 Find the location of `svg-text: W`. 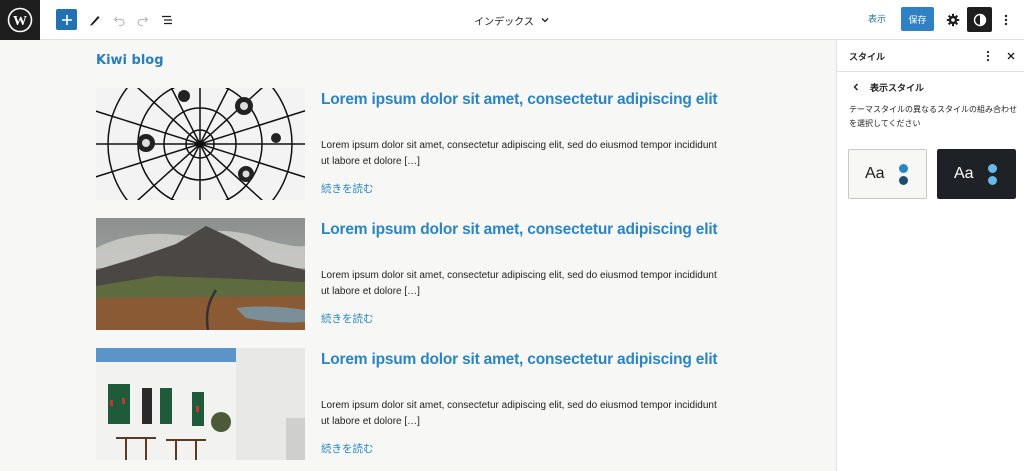

svg-text: W is located at coordinates (20, 21).